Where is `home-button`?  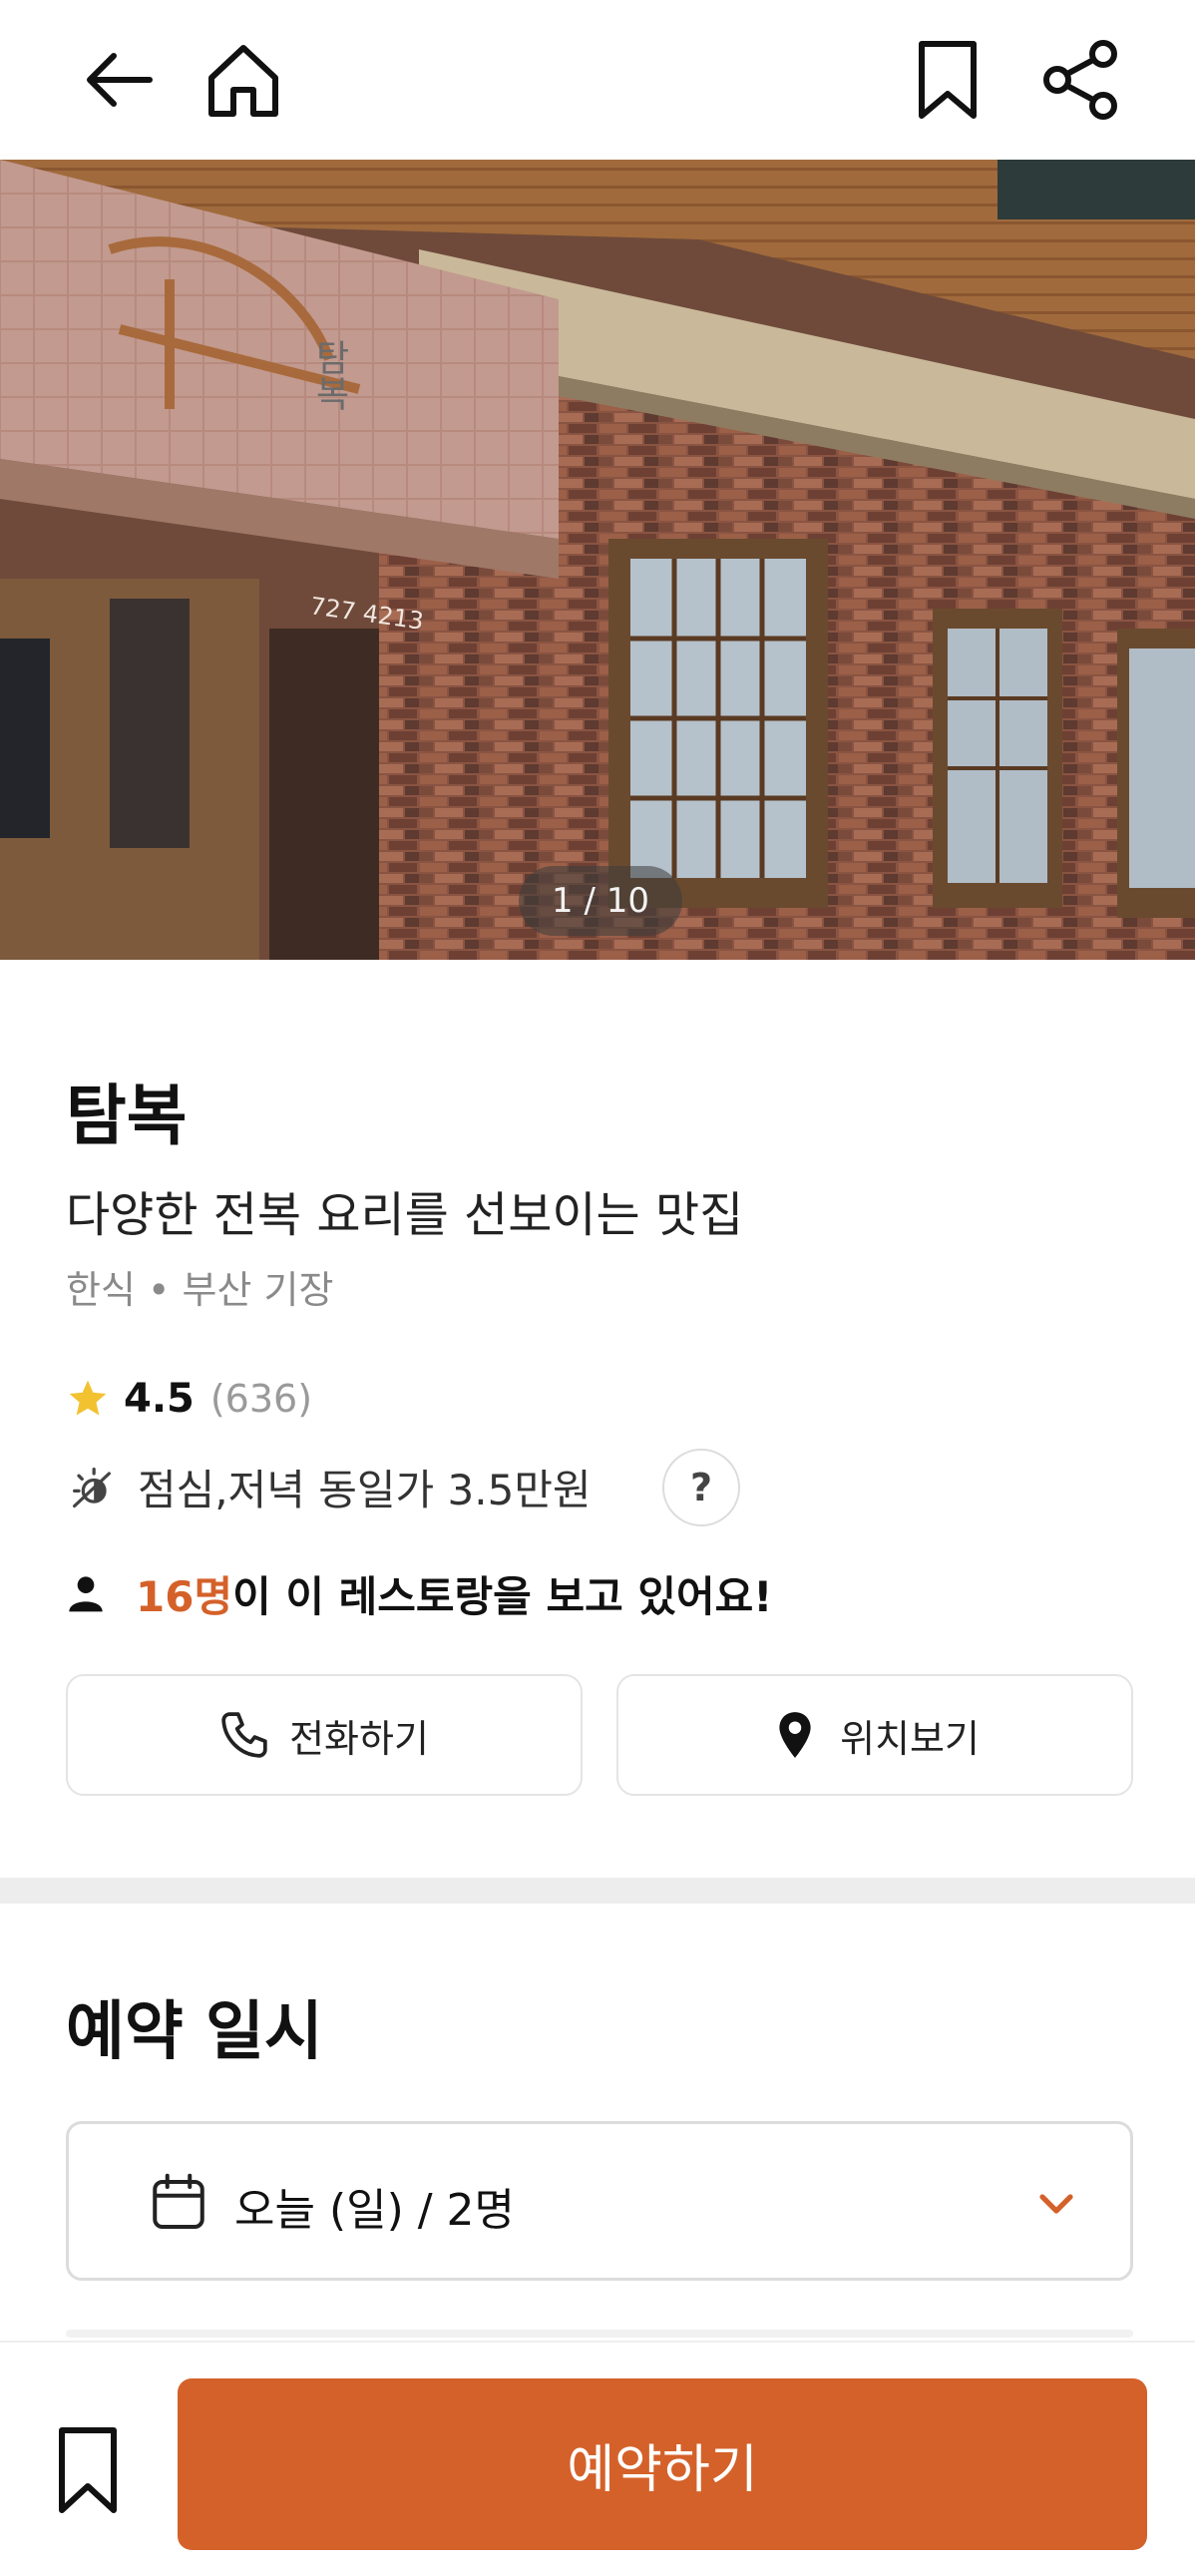 home-button is located at coordinates (243, 80).